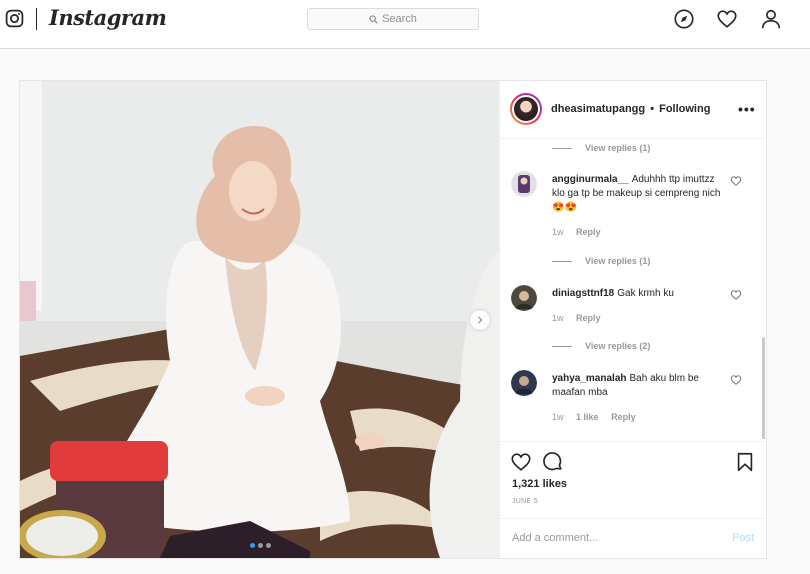 Image resolution: width=810 pixels, height=574 pixels. I want to click on comment-meta: 1w 1 like Reply, so click(599, 417).